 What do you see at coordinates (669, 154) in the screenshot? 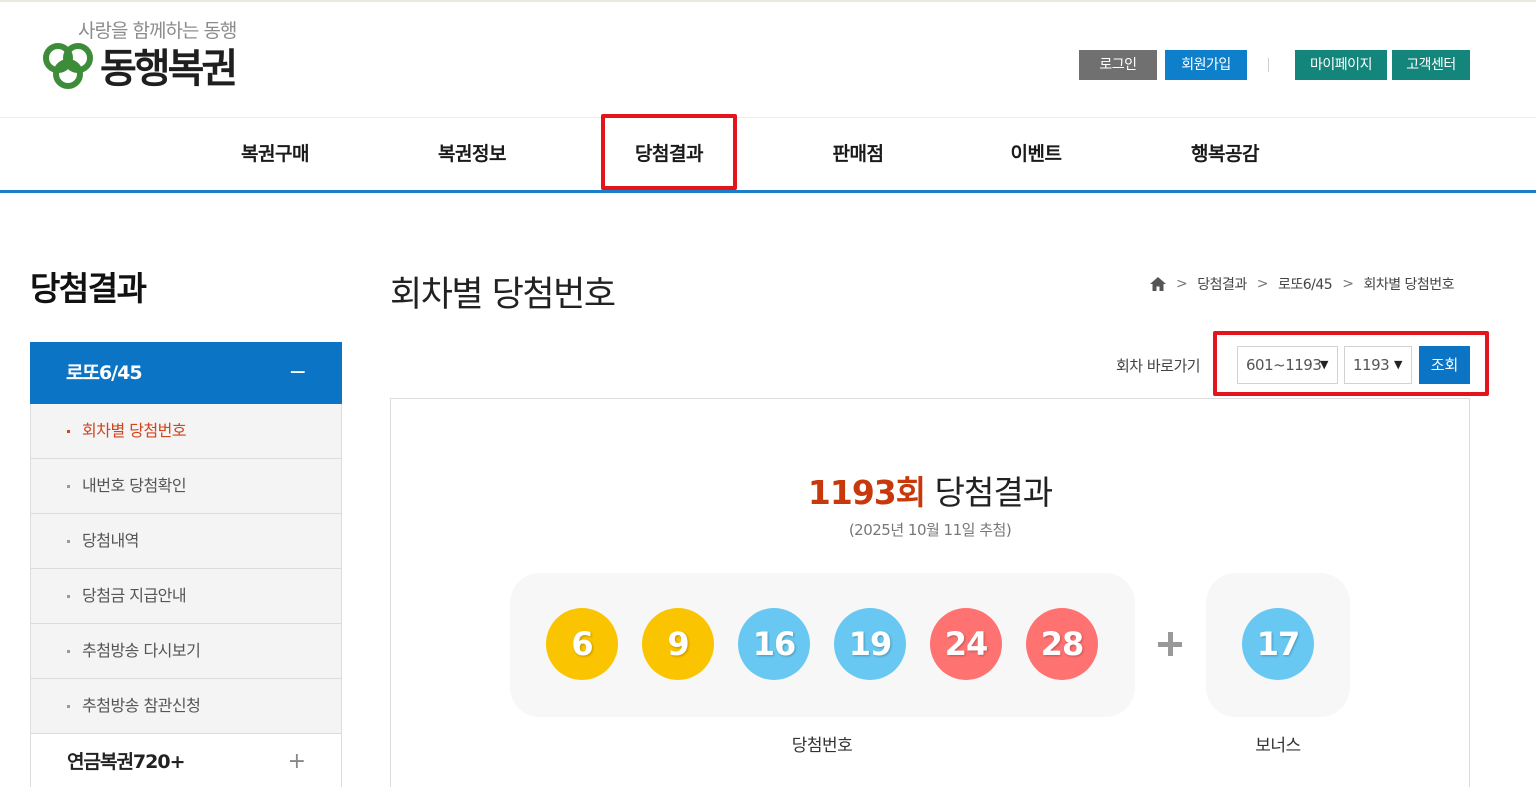
I see `gnb-item-results: 당첨결과` at bounding box center [669, 154].